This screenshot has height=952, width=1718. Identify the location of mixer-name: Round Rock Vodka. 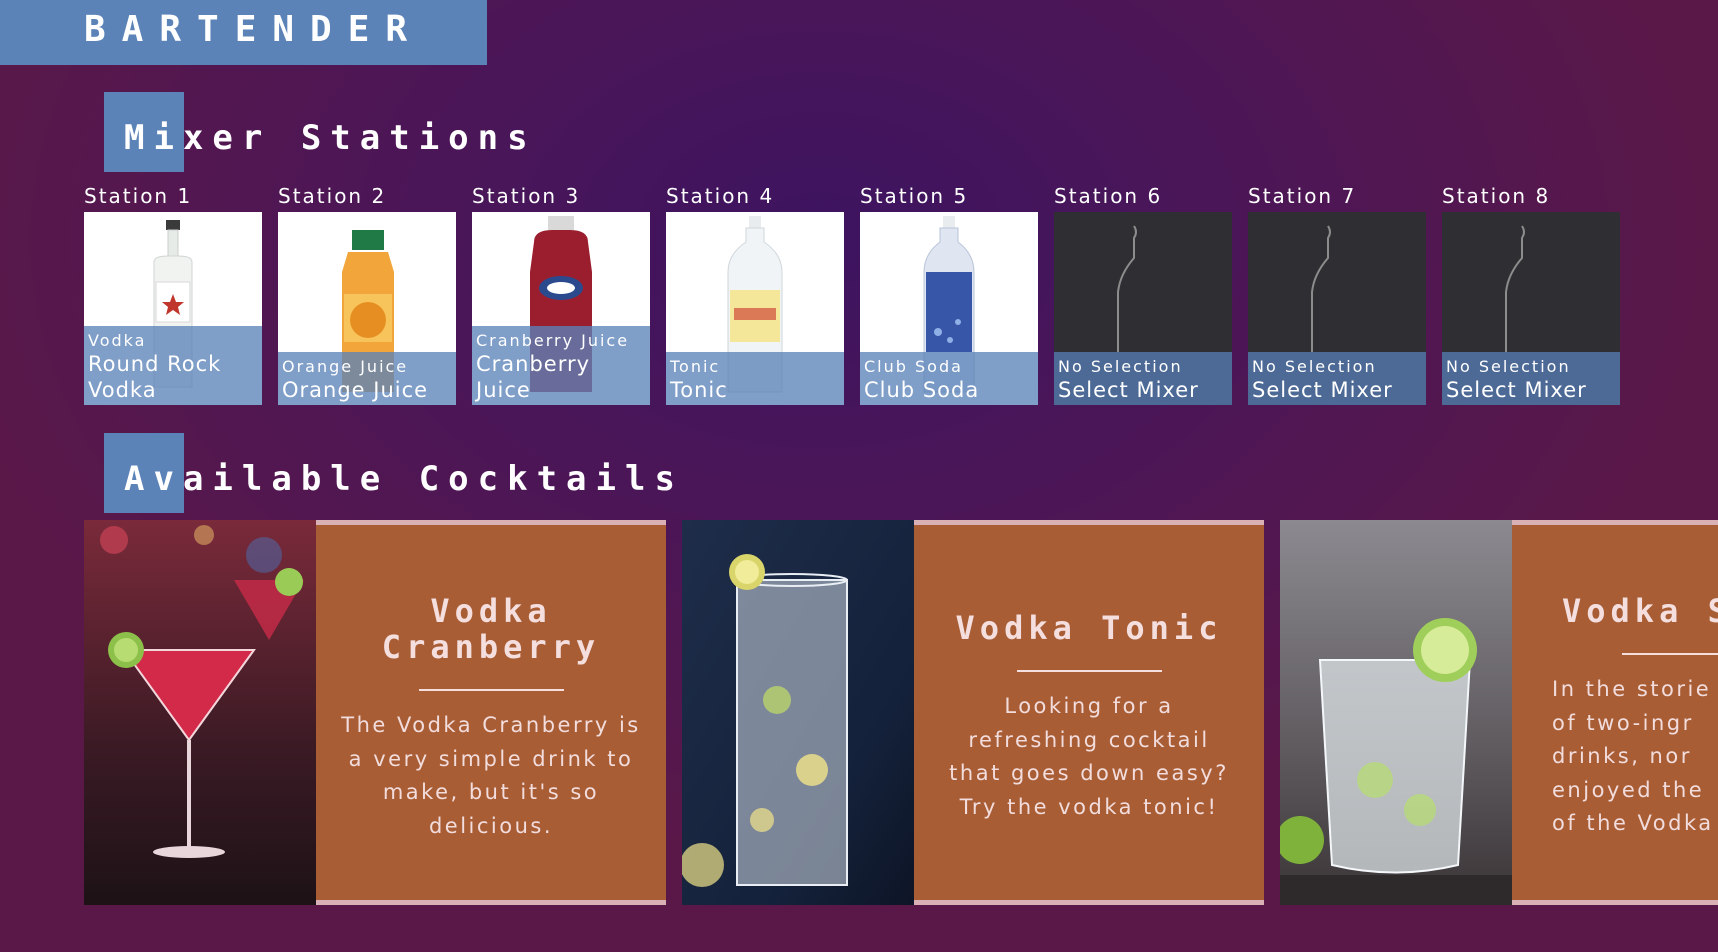
(155, 377).